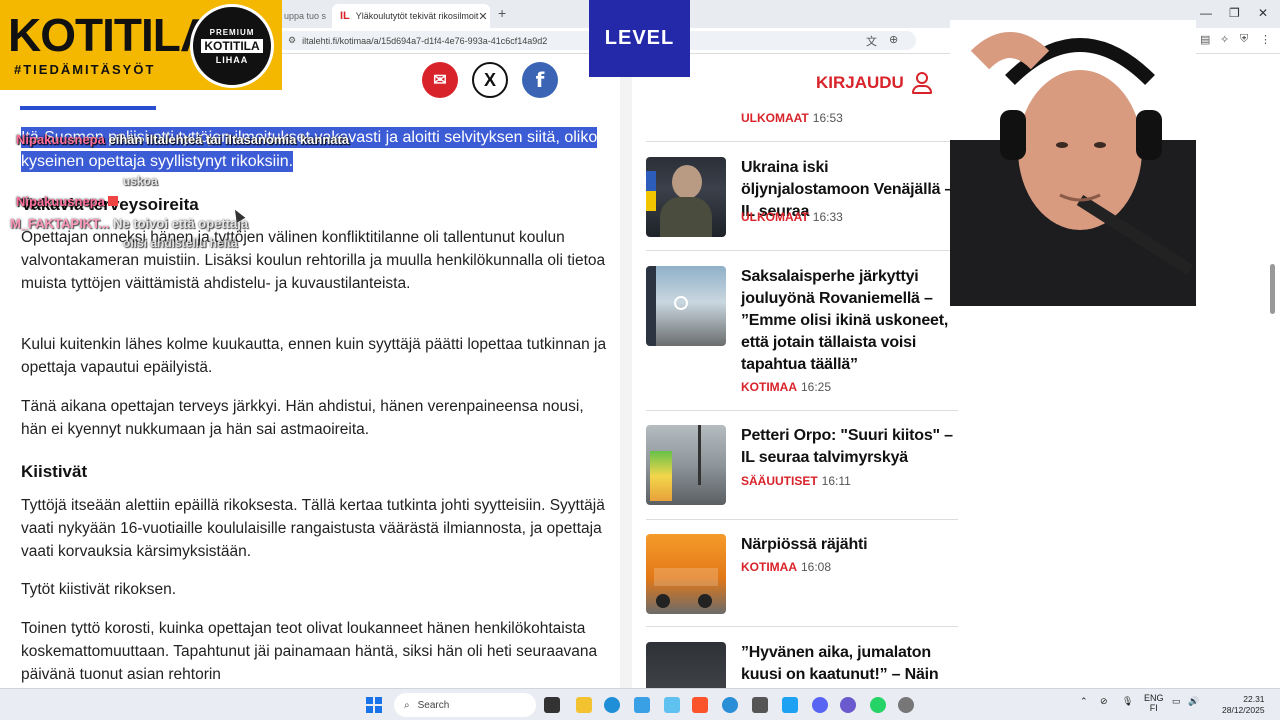 This screenshot has height=720, width=1280. Describe the element at coordinates (232, 59) in the screenshot. I see `seal-bottom-text: LIHAA` at that location.